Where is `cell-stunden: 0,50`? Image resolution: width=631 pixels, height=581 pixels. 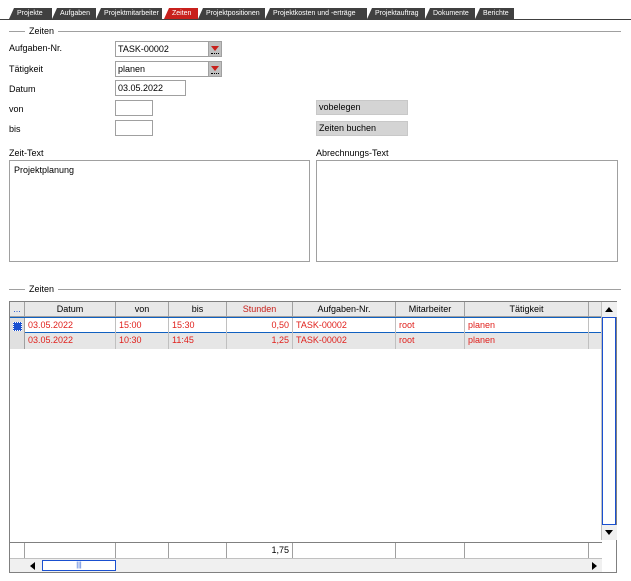 cell-stunden: 0,50 is located at coordinates (260, 326).